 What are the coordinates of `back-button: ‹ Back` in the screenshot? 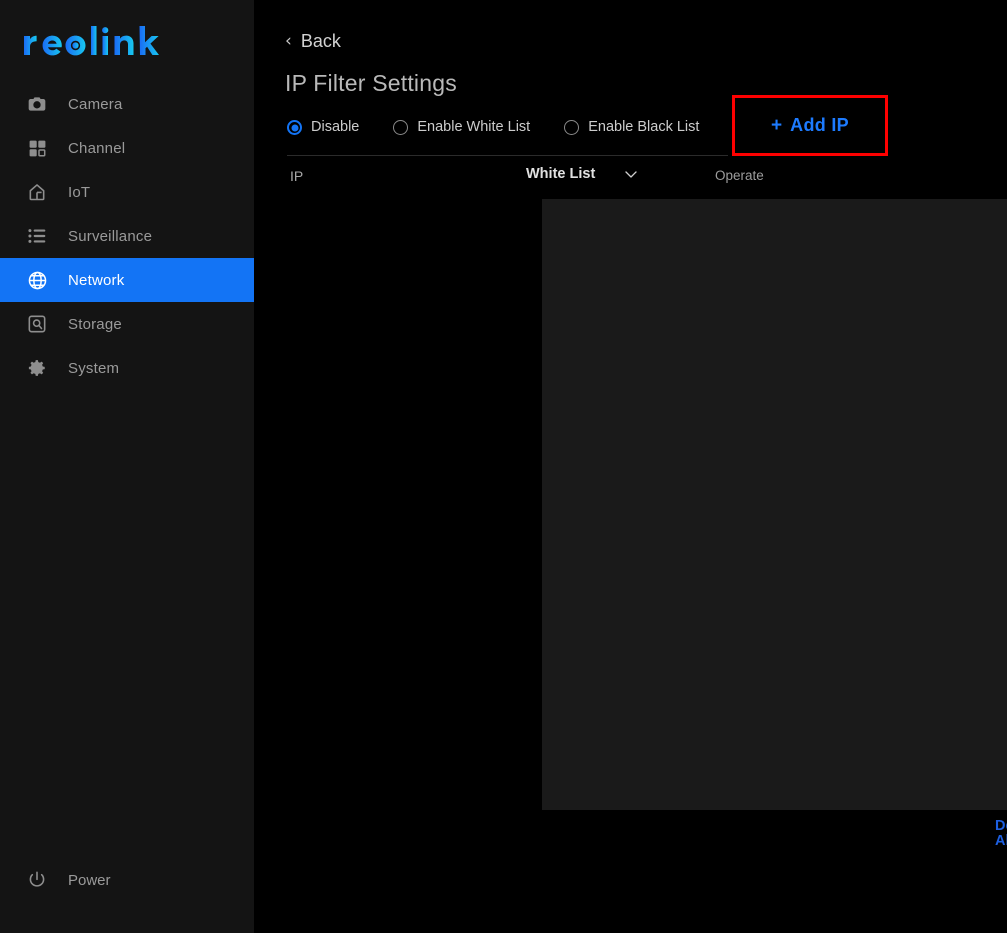 It's located at (313, 41).